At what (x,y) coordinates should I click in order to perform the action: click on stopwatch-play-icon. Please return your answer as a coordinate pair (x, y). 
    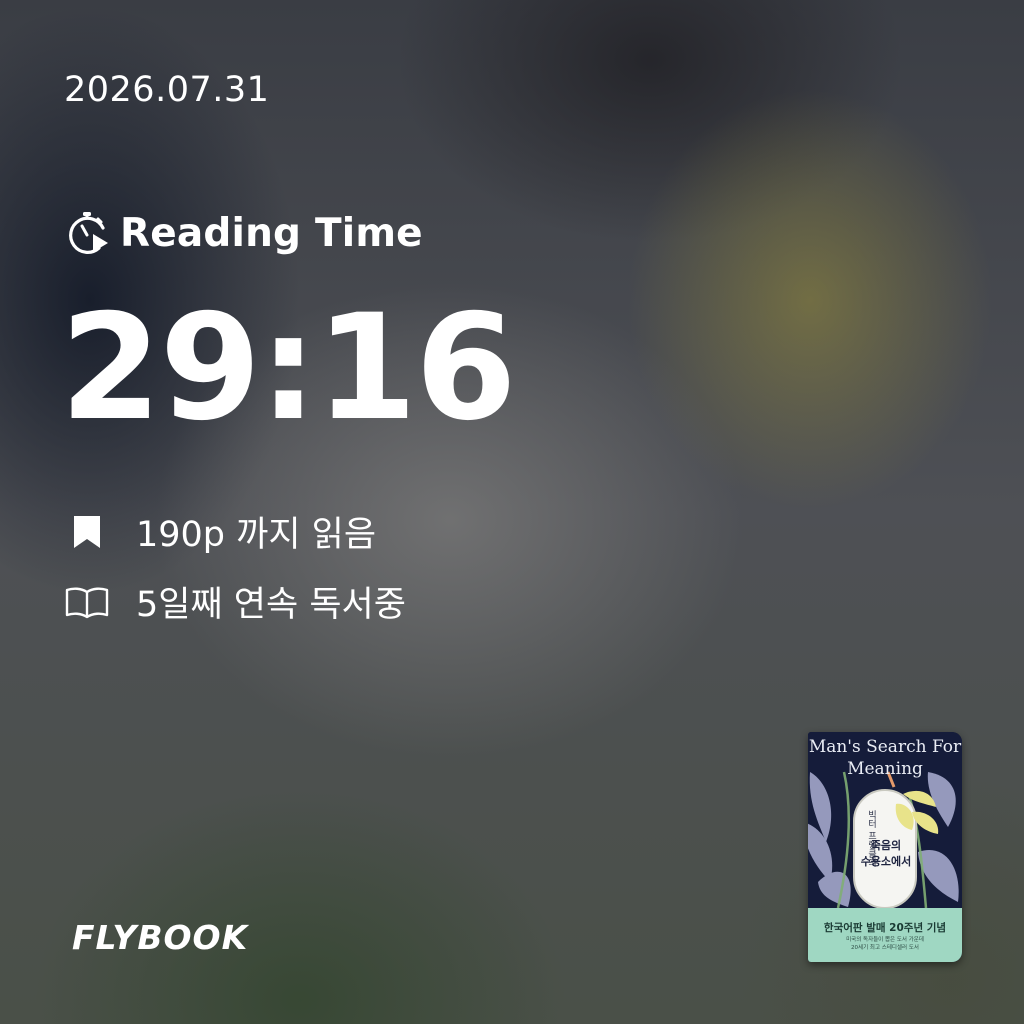
    Looking at the image, I should click on (88, 233).